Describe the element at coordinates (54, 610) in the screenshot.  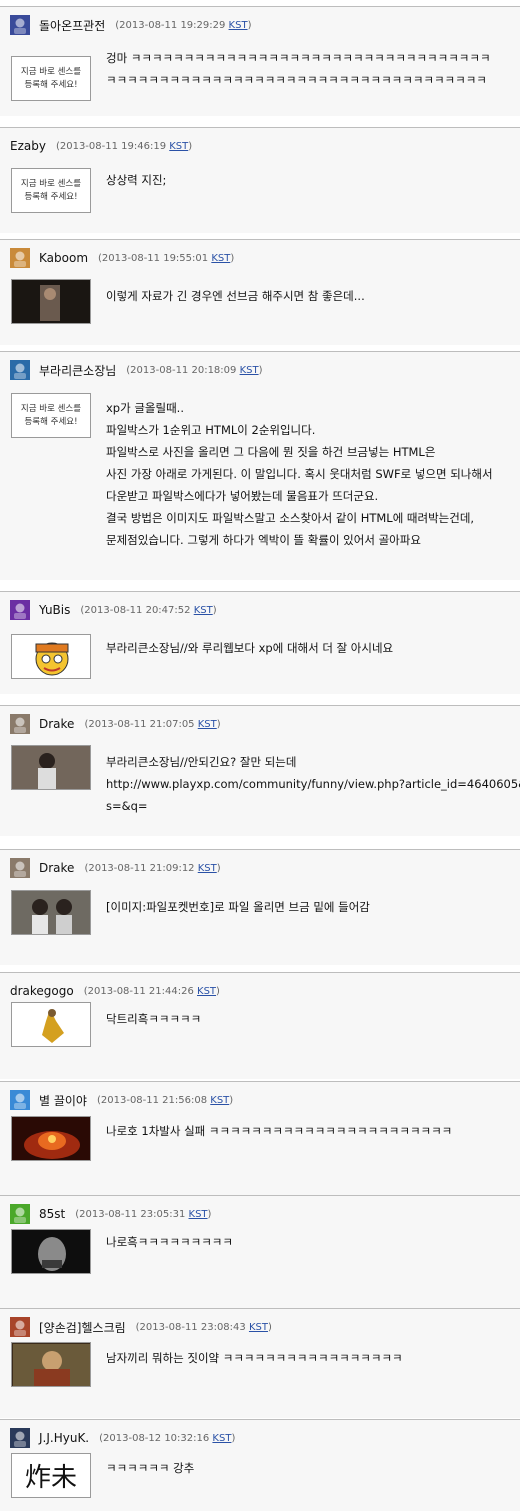
I see `author-nickname: YuBis` at that location.